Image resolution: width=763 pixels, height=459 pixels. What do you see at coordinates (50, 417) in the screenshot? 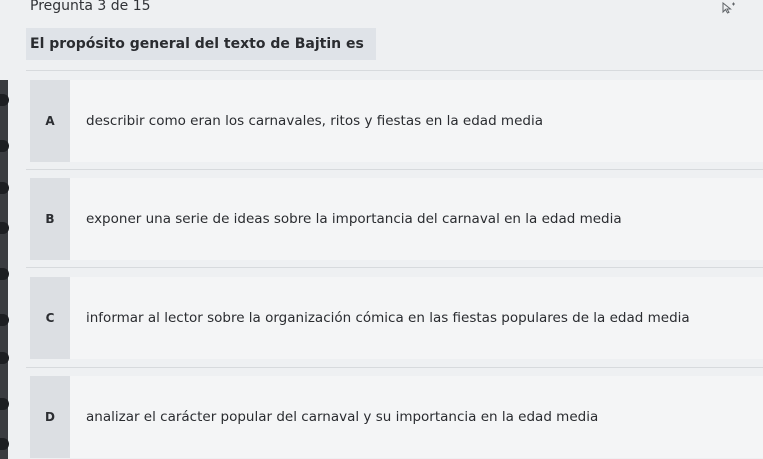
I see `option-letter: D` at bounding box center [50, 417].